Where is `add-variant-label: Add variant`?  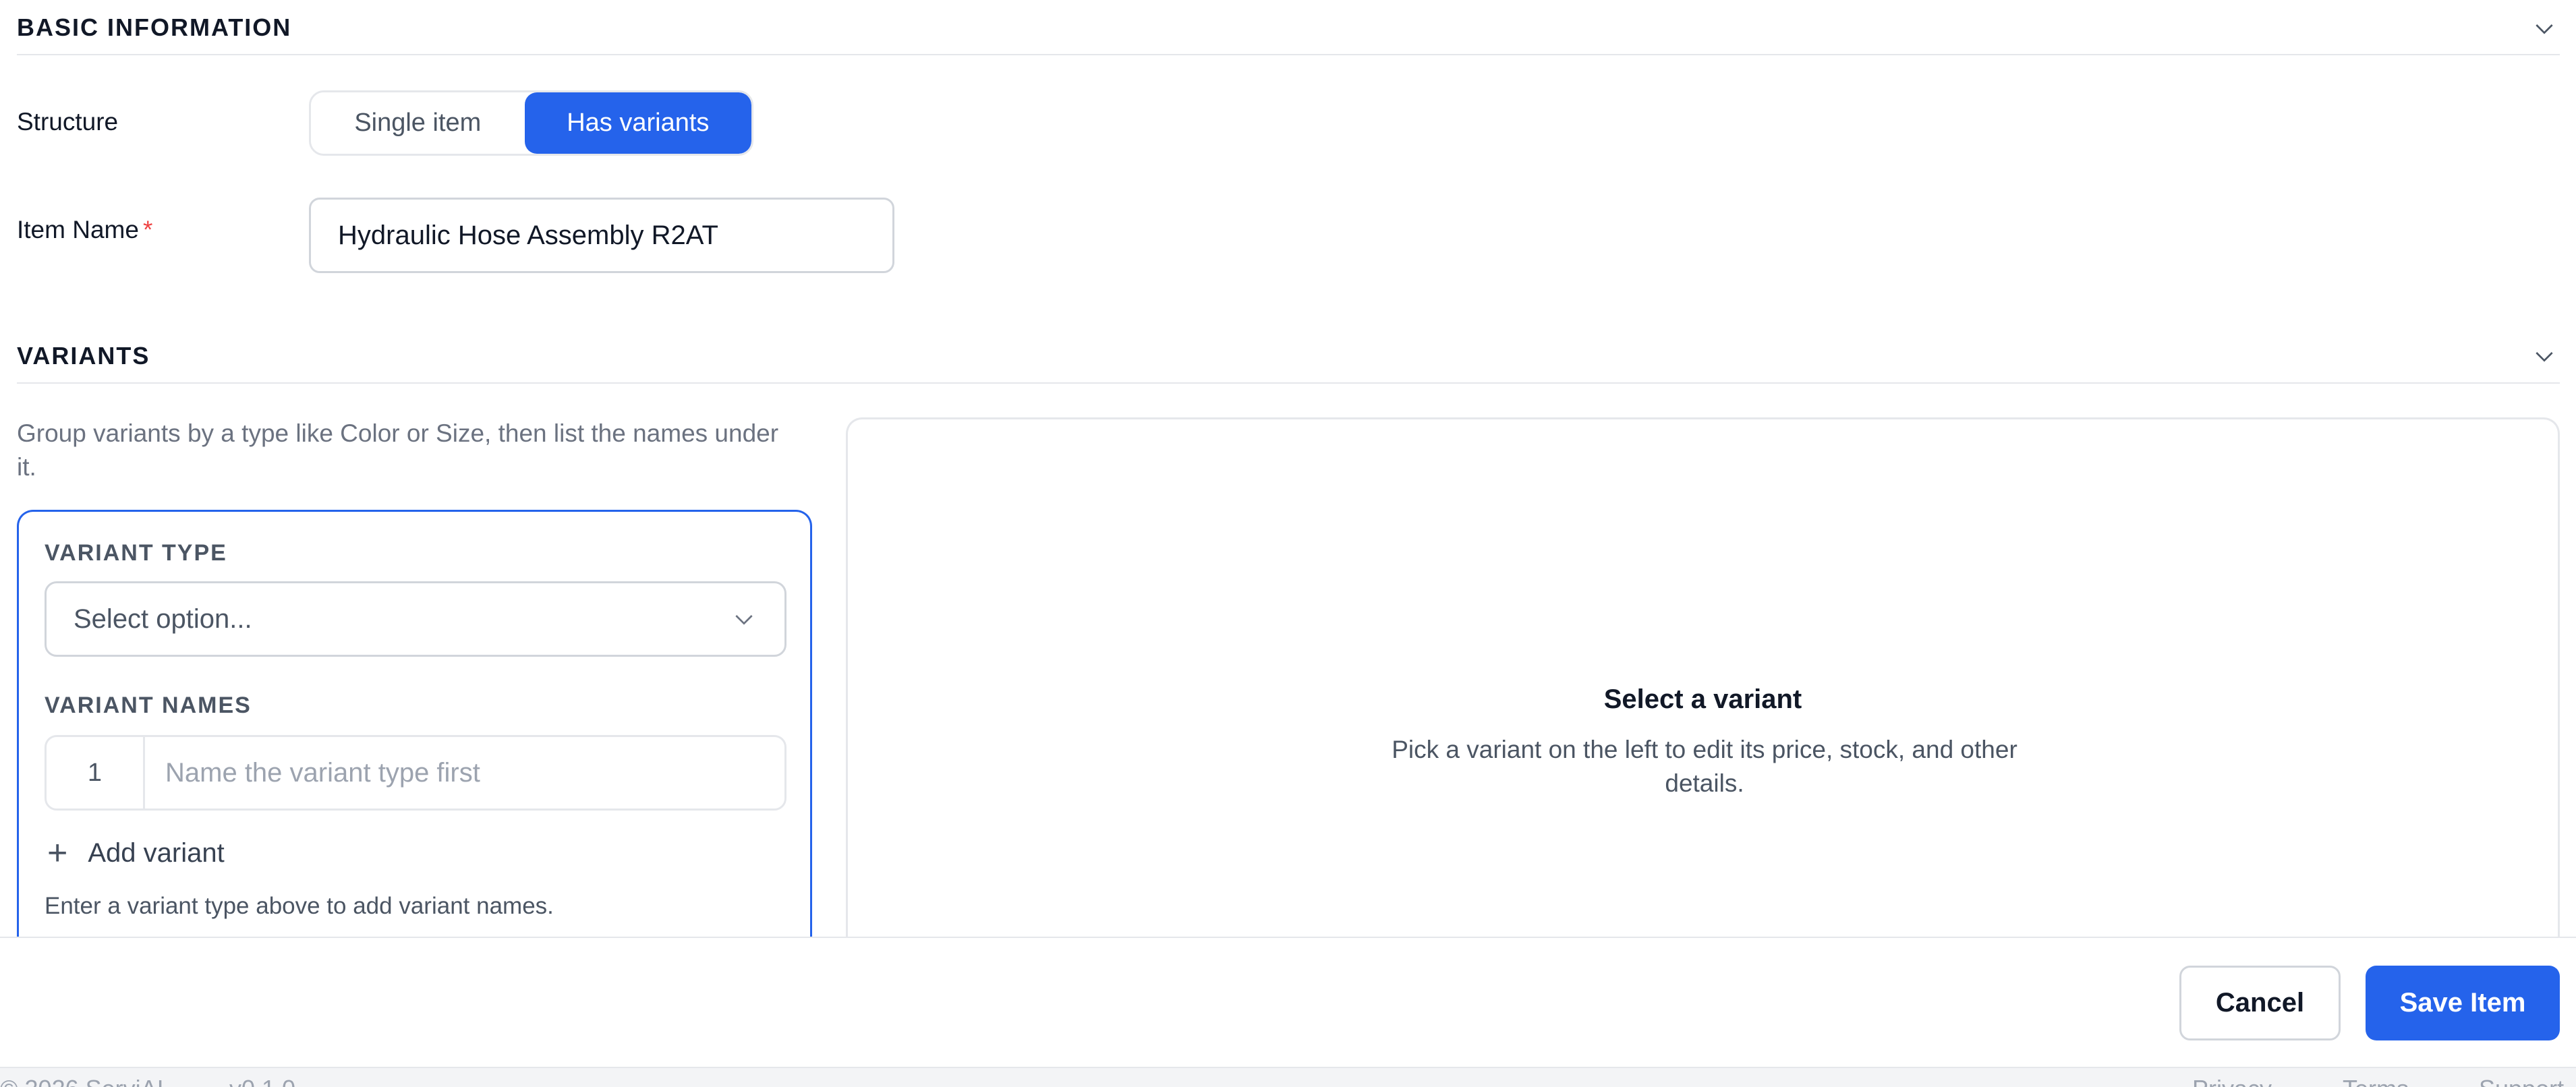 add-variant-label: Add variant is located at coordinates (156, 853).